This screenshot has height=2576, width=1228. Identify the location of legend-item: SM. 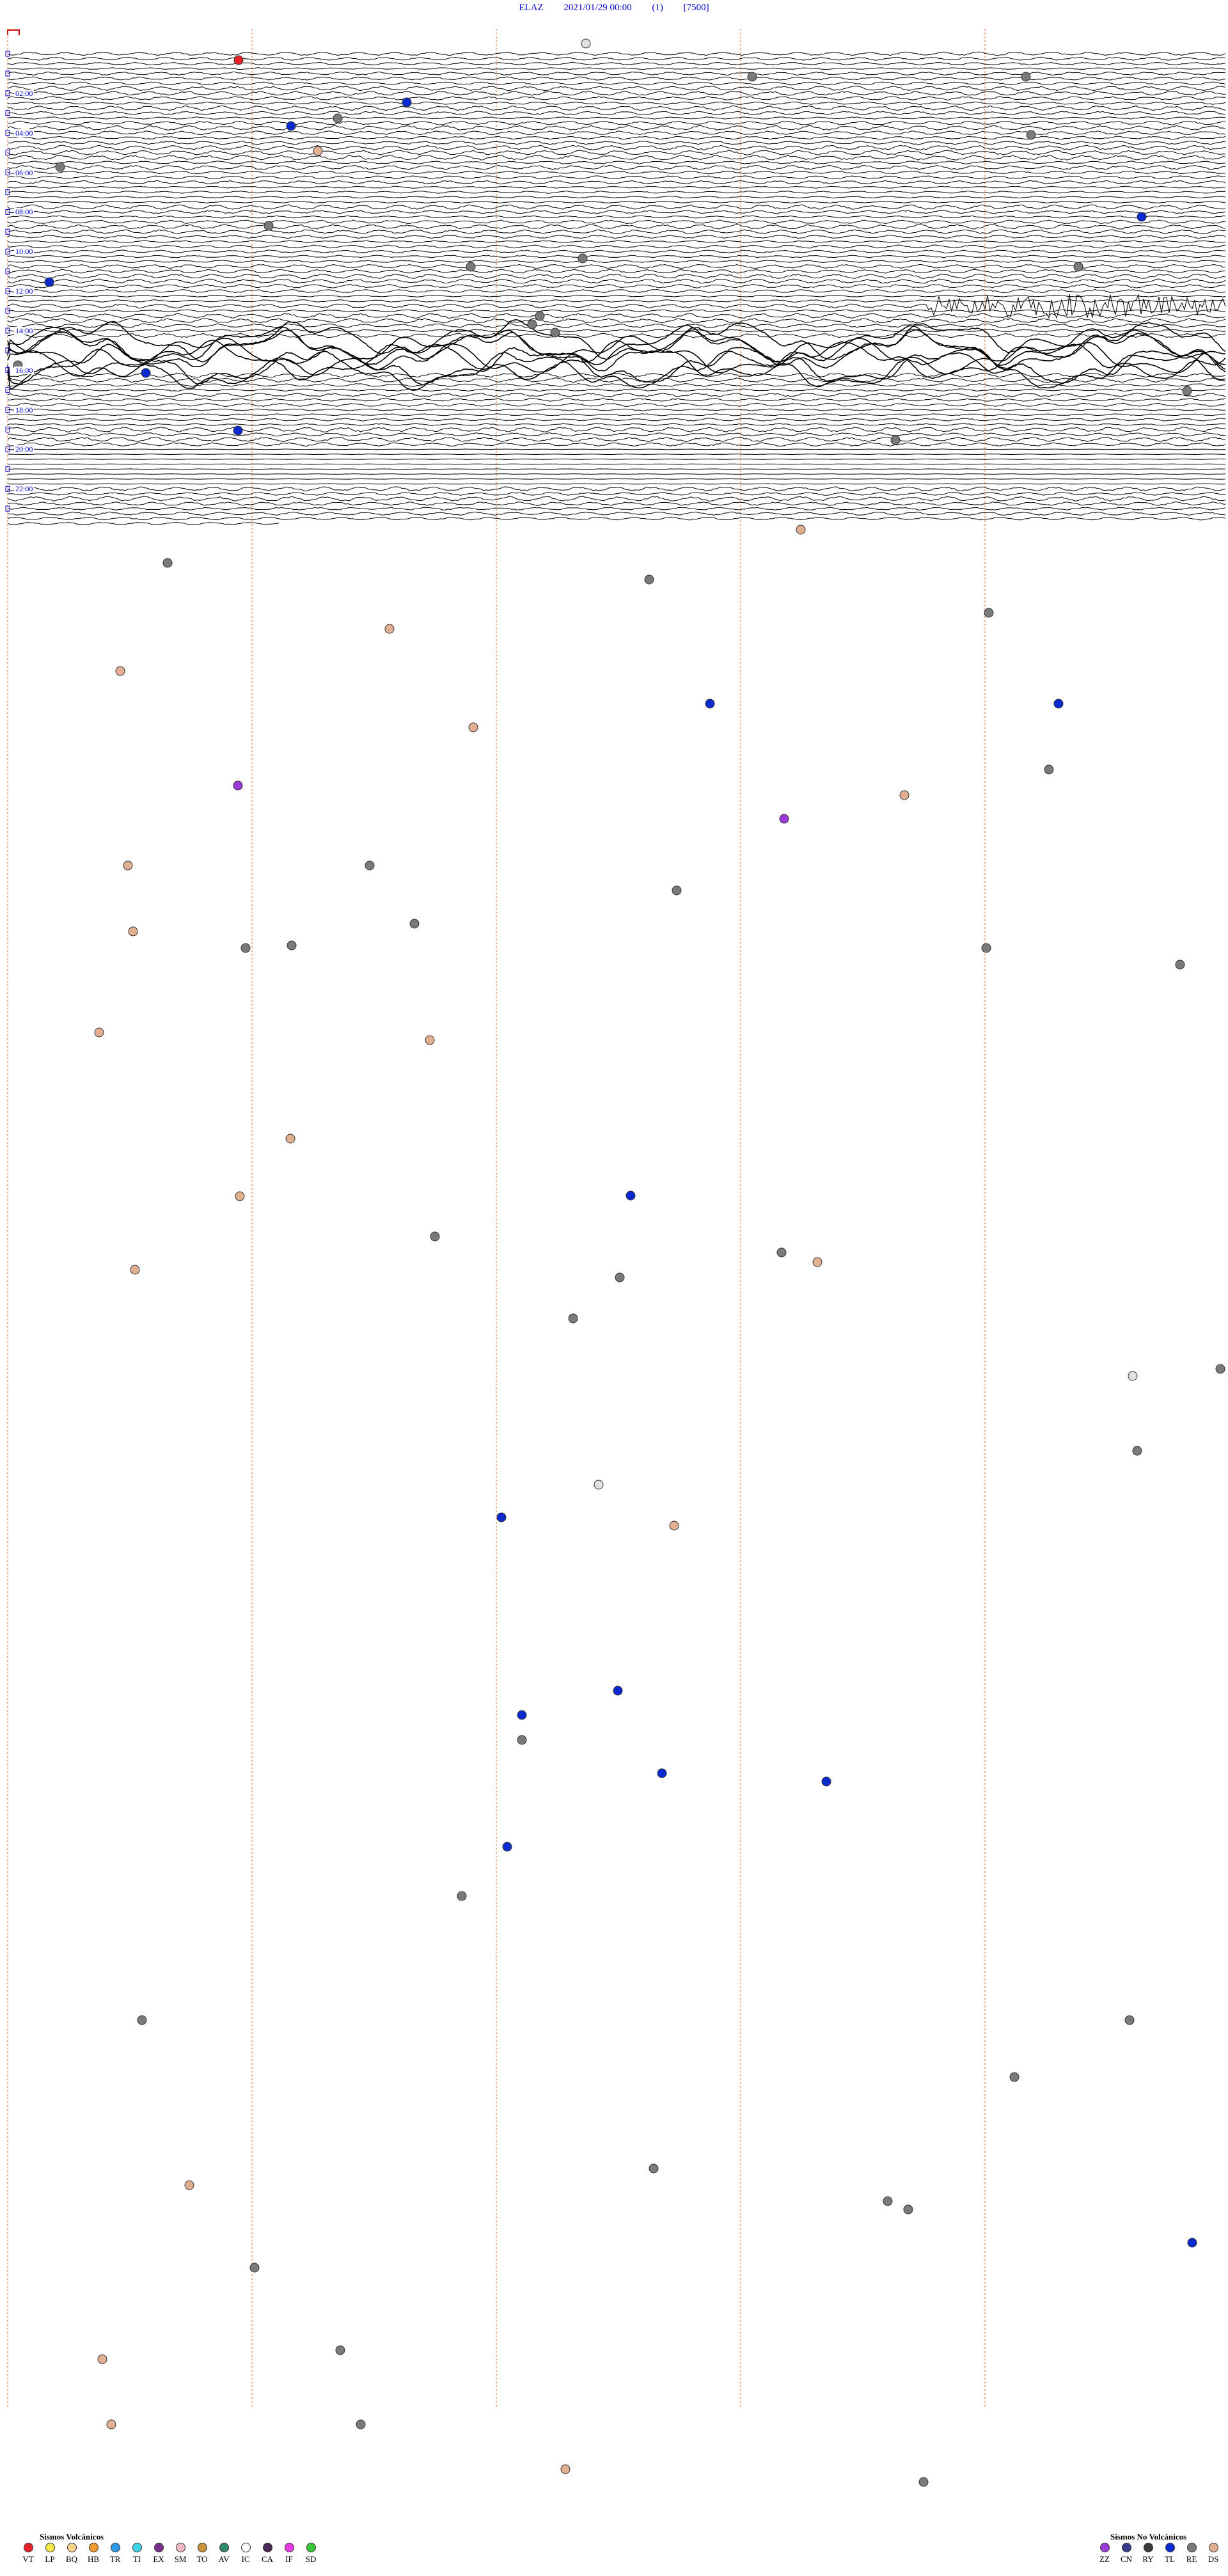
(180, 2553).